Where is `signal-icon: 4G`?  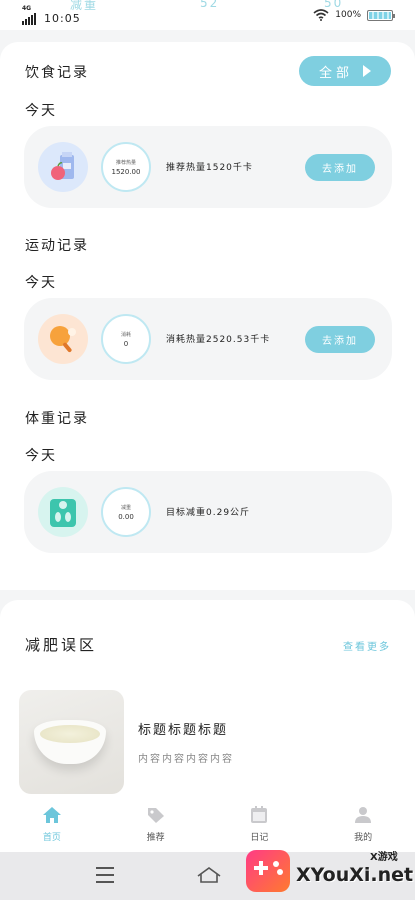
signal-icon: 4G is located at coordinates (29, 15).